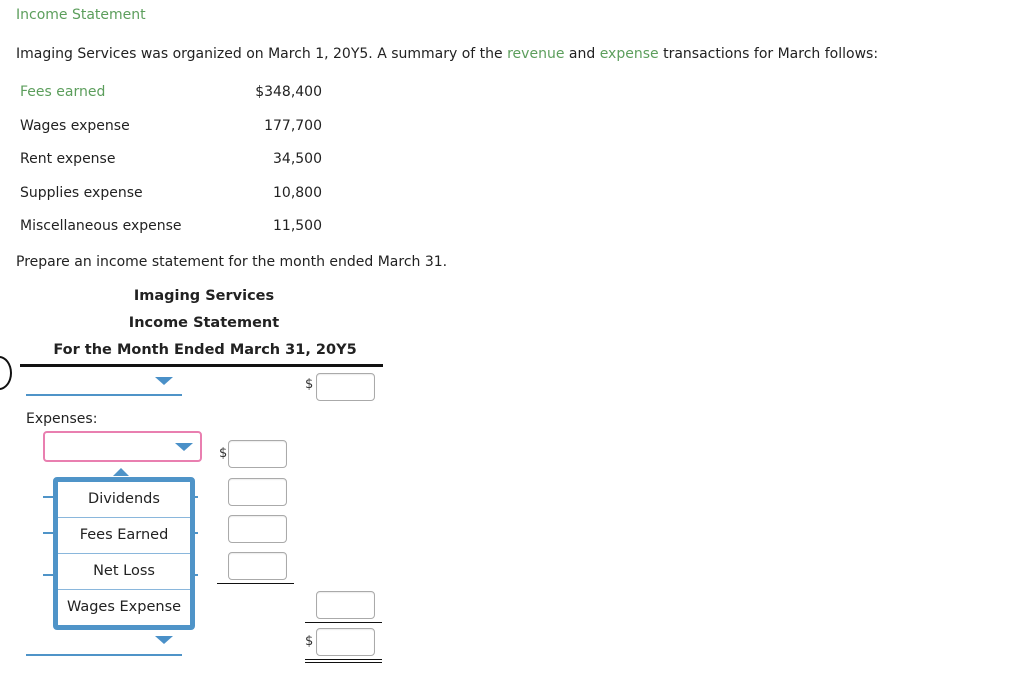 This screenshot has width=1024, height=700. What do you see at coordinates (62, 419) in the screenshot?
I see `expenses-label: Expenses:` at bounding box center [62, 419].